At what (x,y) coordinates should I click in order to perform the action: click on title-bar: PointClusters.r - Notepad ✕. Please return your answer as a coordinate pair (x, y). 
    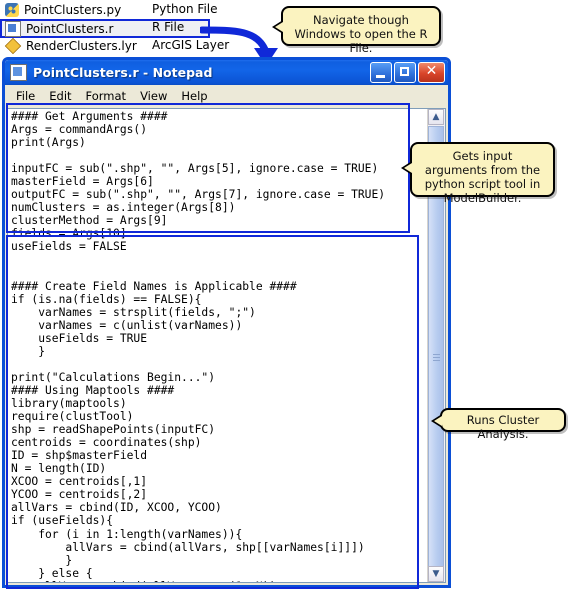
    Looking at the image, I should click on (226, 72).